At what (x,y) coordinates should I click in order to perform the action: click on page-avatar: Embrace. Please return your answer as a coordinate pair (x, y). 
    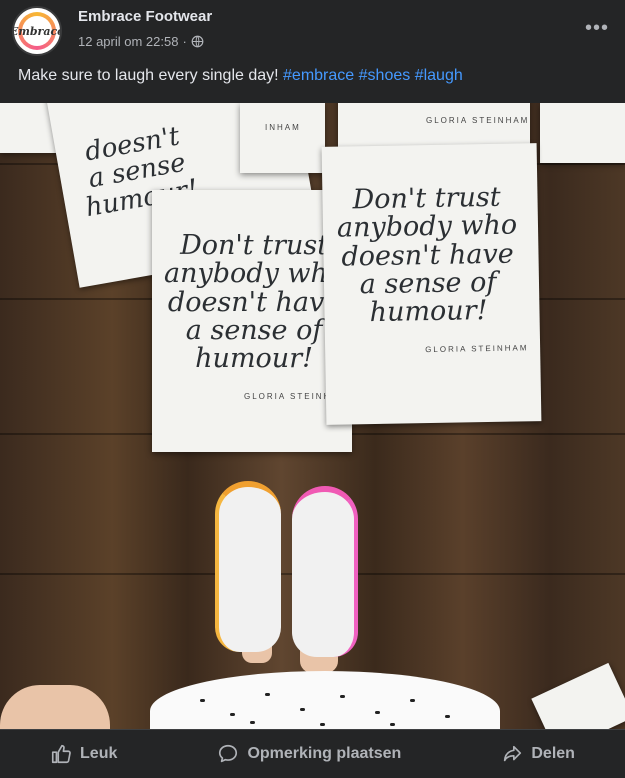
    Looking at the image, I should click on (37, 31).